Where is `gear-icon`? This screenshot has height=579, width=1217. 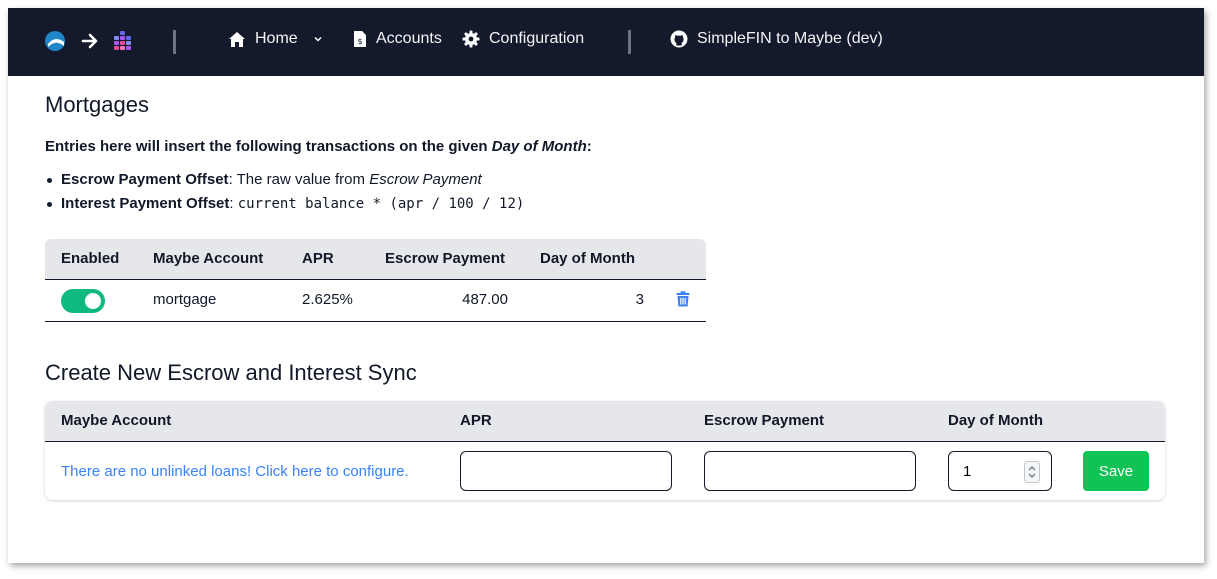
gear-icon is located at coordinates (471, 39).